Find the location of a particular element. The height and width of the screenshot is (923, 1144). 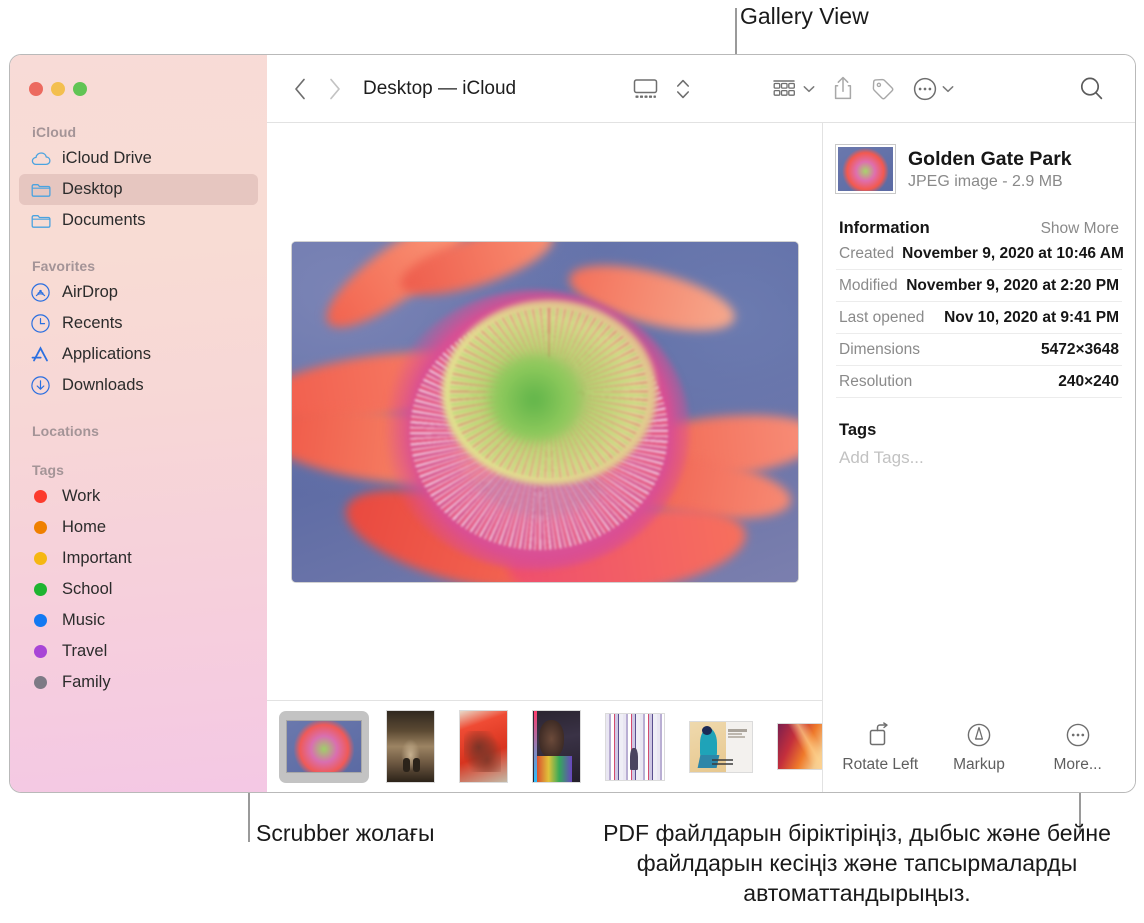

callout-leader-scrubber is located at coordinates (249, 816).